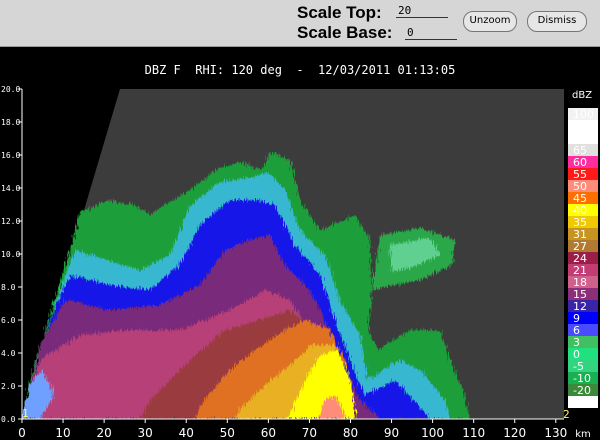  I want to click on x-tick-label: 20, so click(103, 433).